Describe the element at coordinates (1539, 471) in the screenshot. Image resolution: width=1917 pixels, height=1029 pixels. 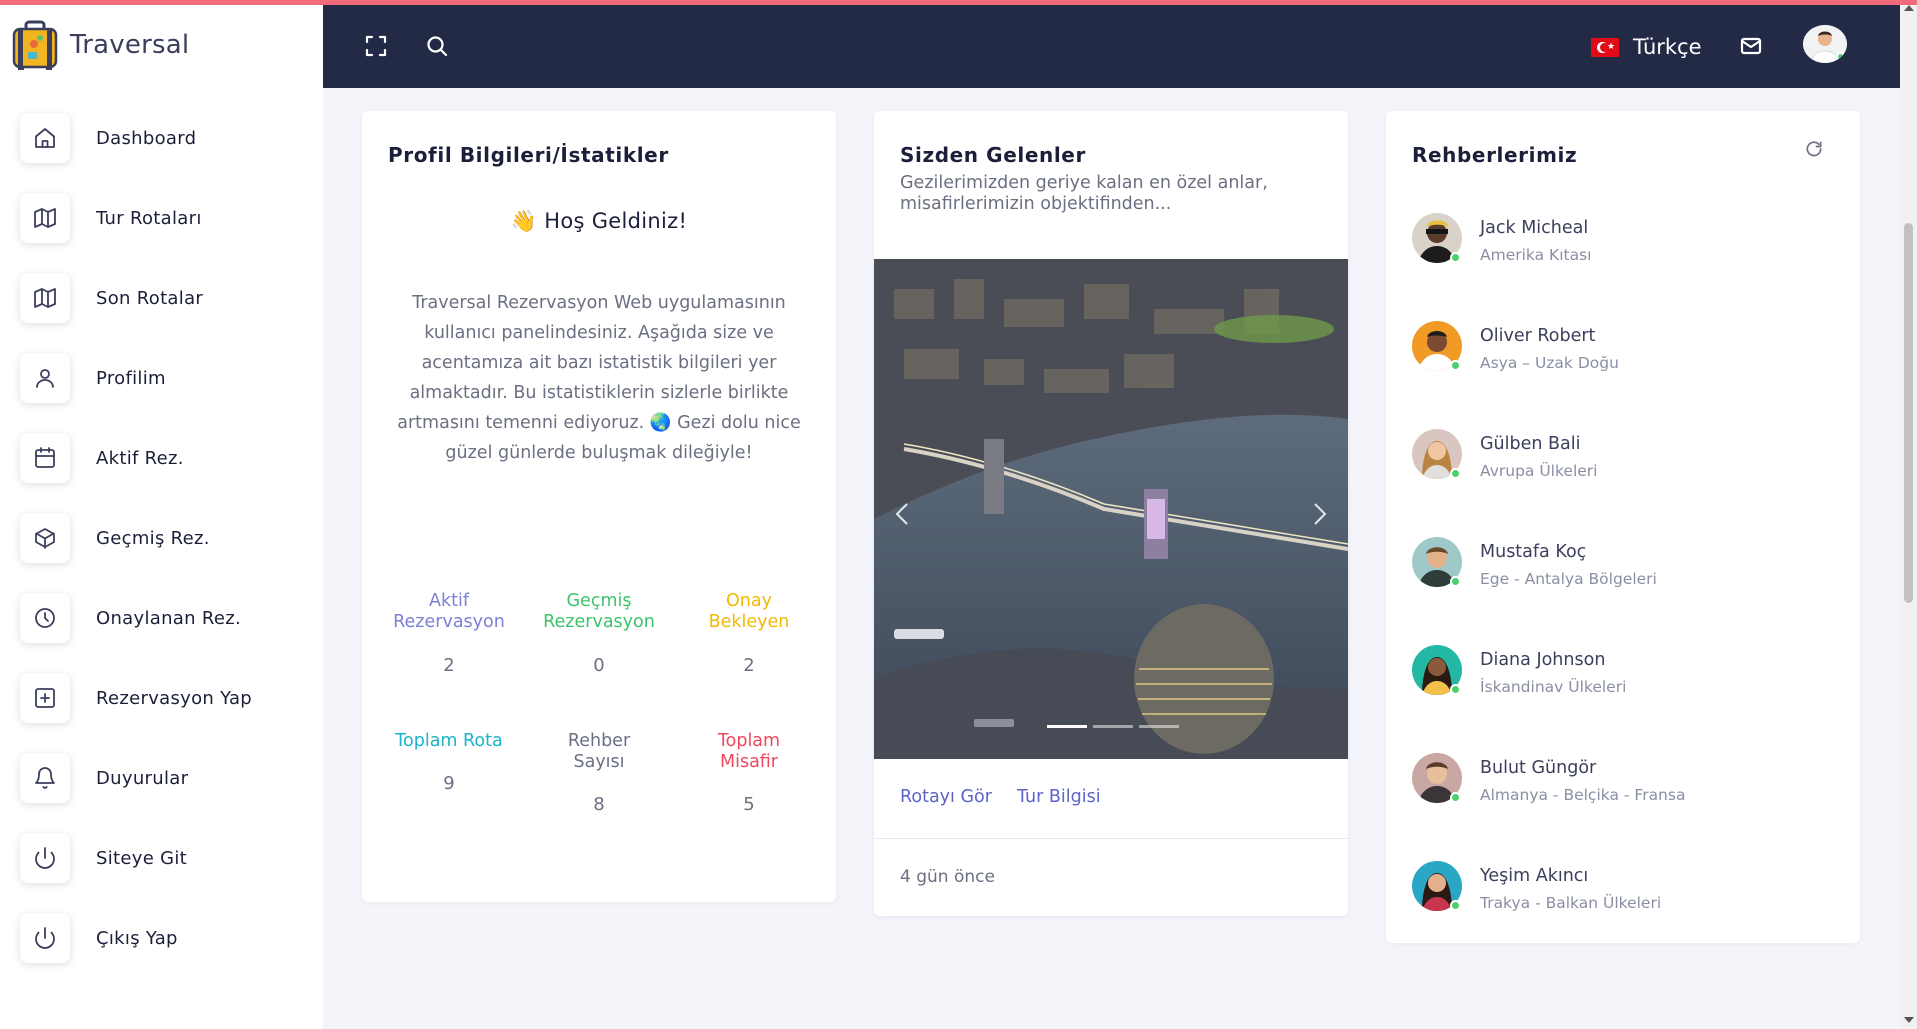
I see `guide-region: Avrupa Ülkeleri` at that location.